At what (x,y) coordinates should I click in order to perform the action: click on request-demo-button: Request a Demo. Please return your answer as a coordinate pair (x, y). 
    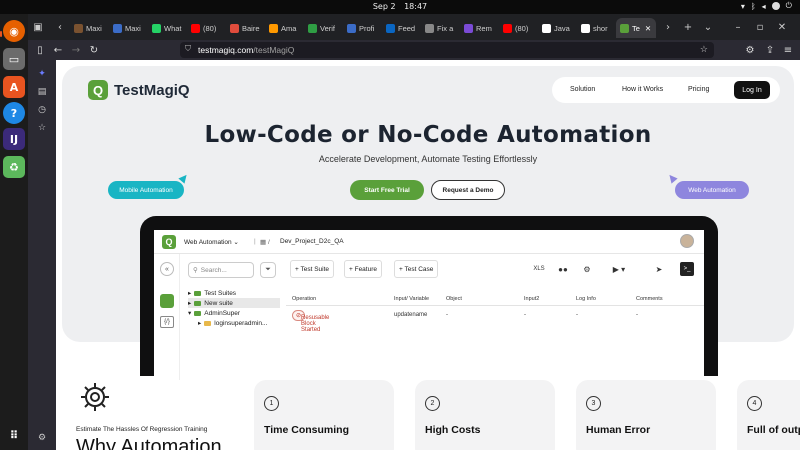
    Looking at the image, I should click on (468, 190).